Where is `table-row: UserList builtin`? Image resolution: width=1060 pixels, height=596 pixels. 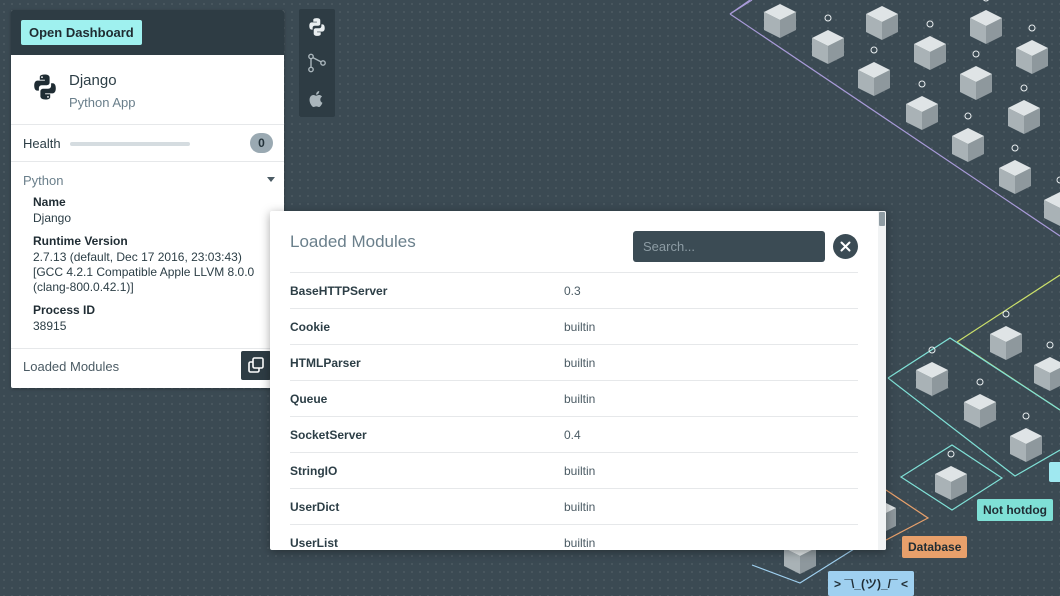
table-row: UserList builtin is located at coordinates (574, 537).